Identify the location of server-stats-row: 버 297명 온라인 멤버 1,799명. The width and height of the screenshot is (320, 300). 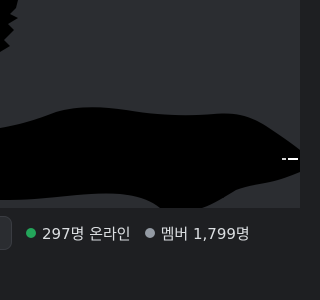
(132, 233).